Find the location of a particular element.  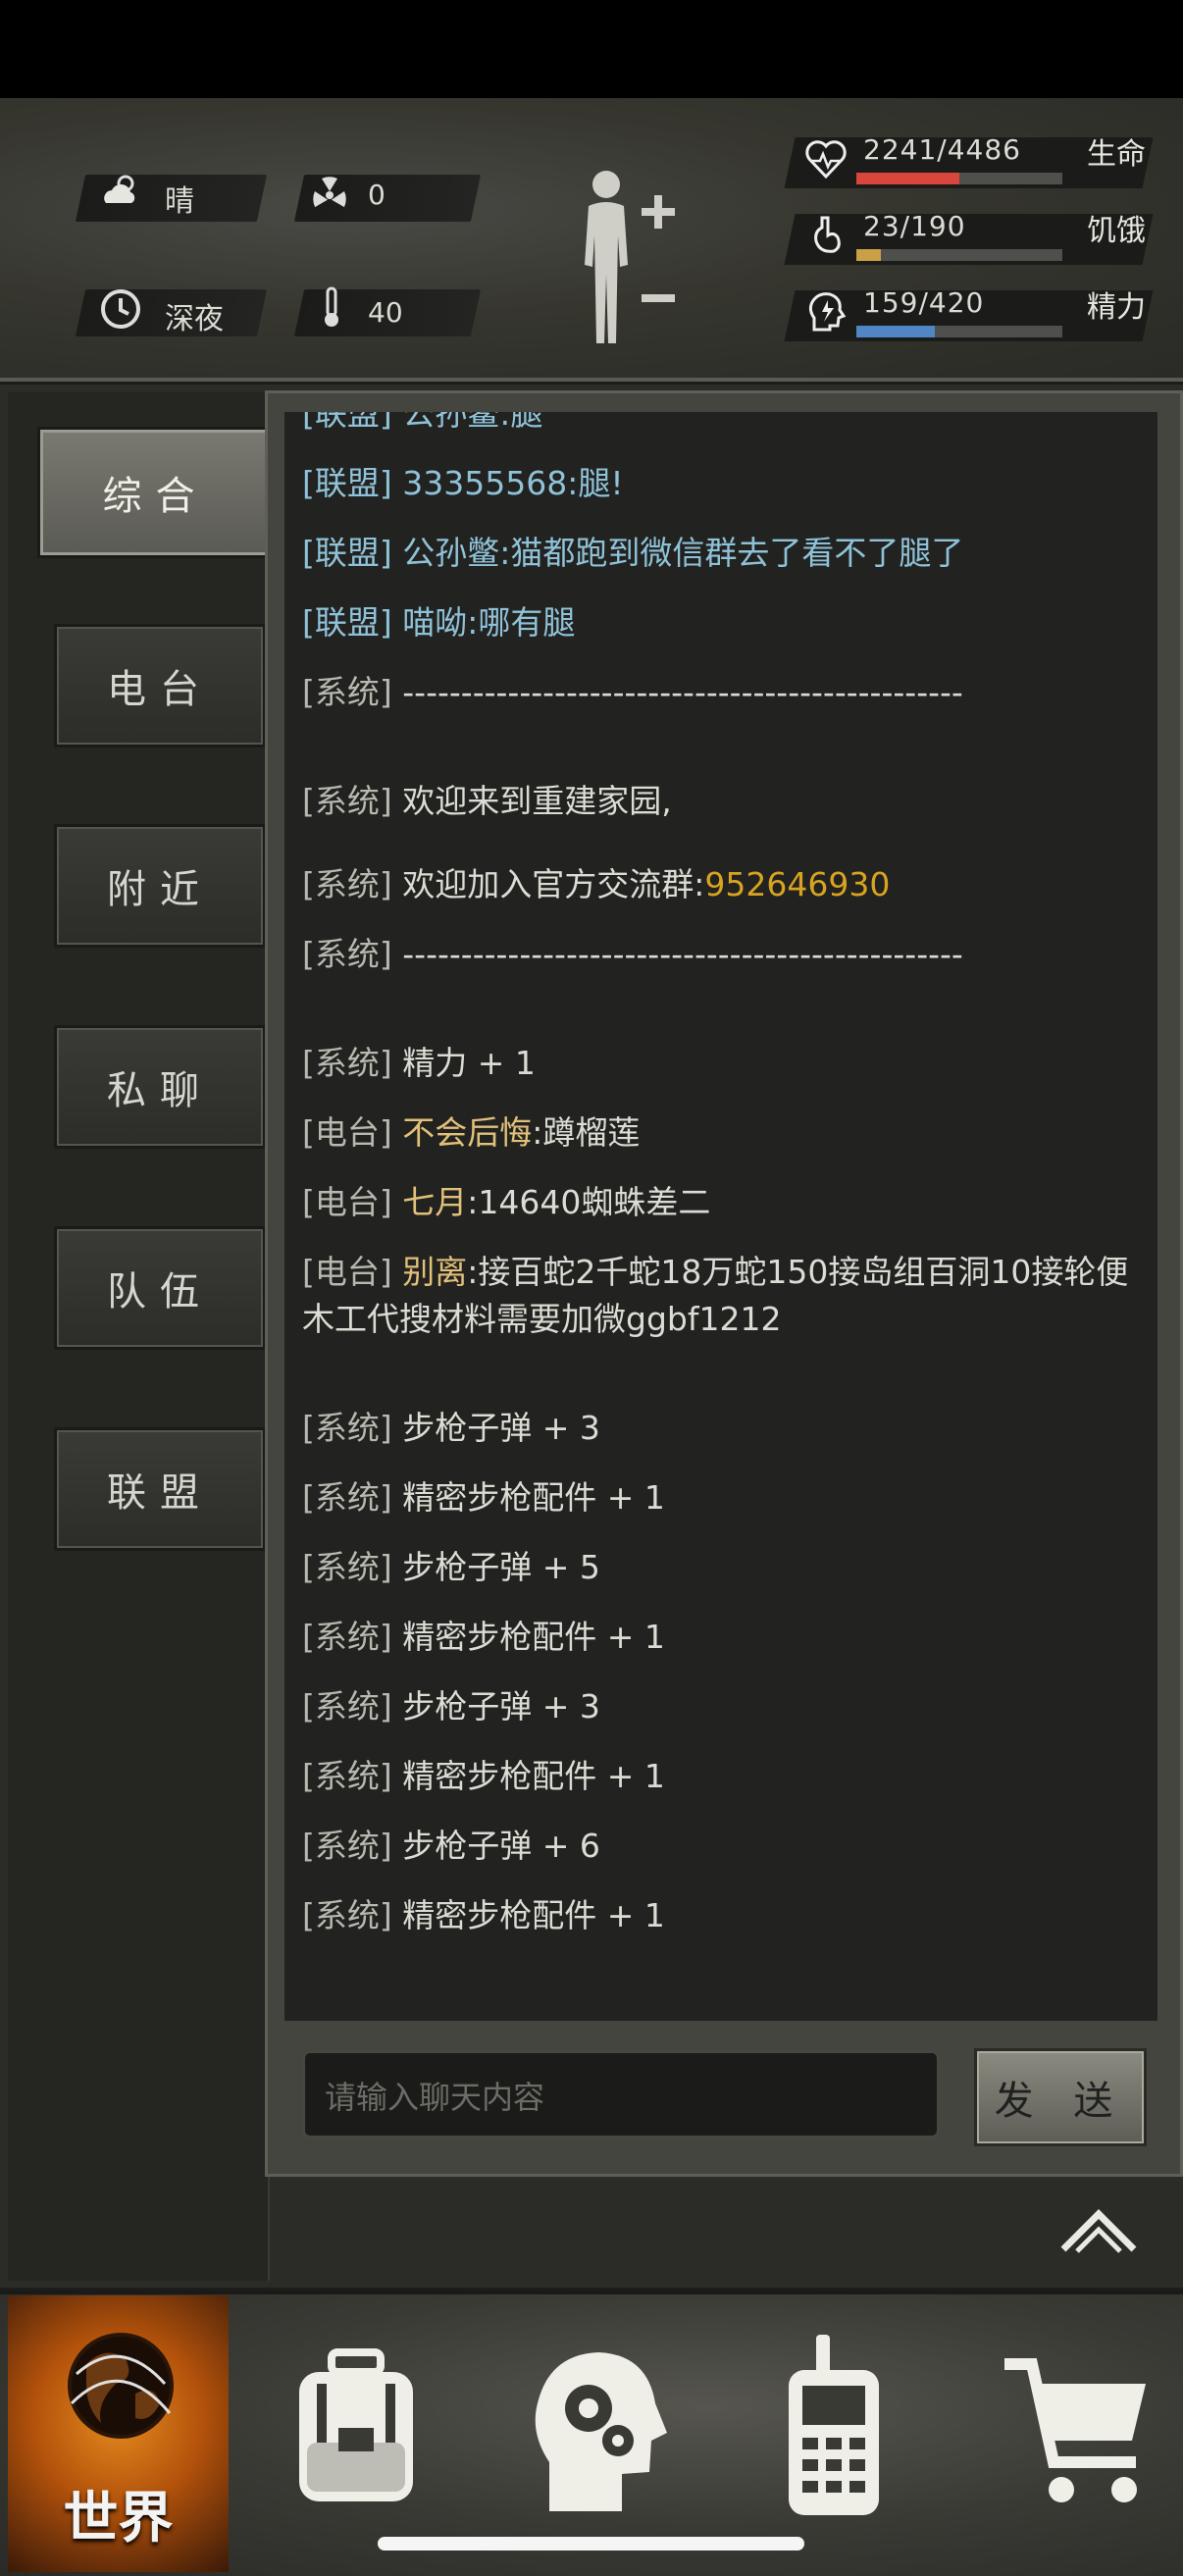

nav-skills is located at coordinates (599, 2423).